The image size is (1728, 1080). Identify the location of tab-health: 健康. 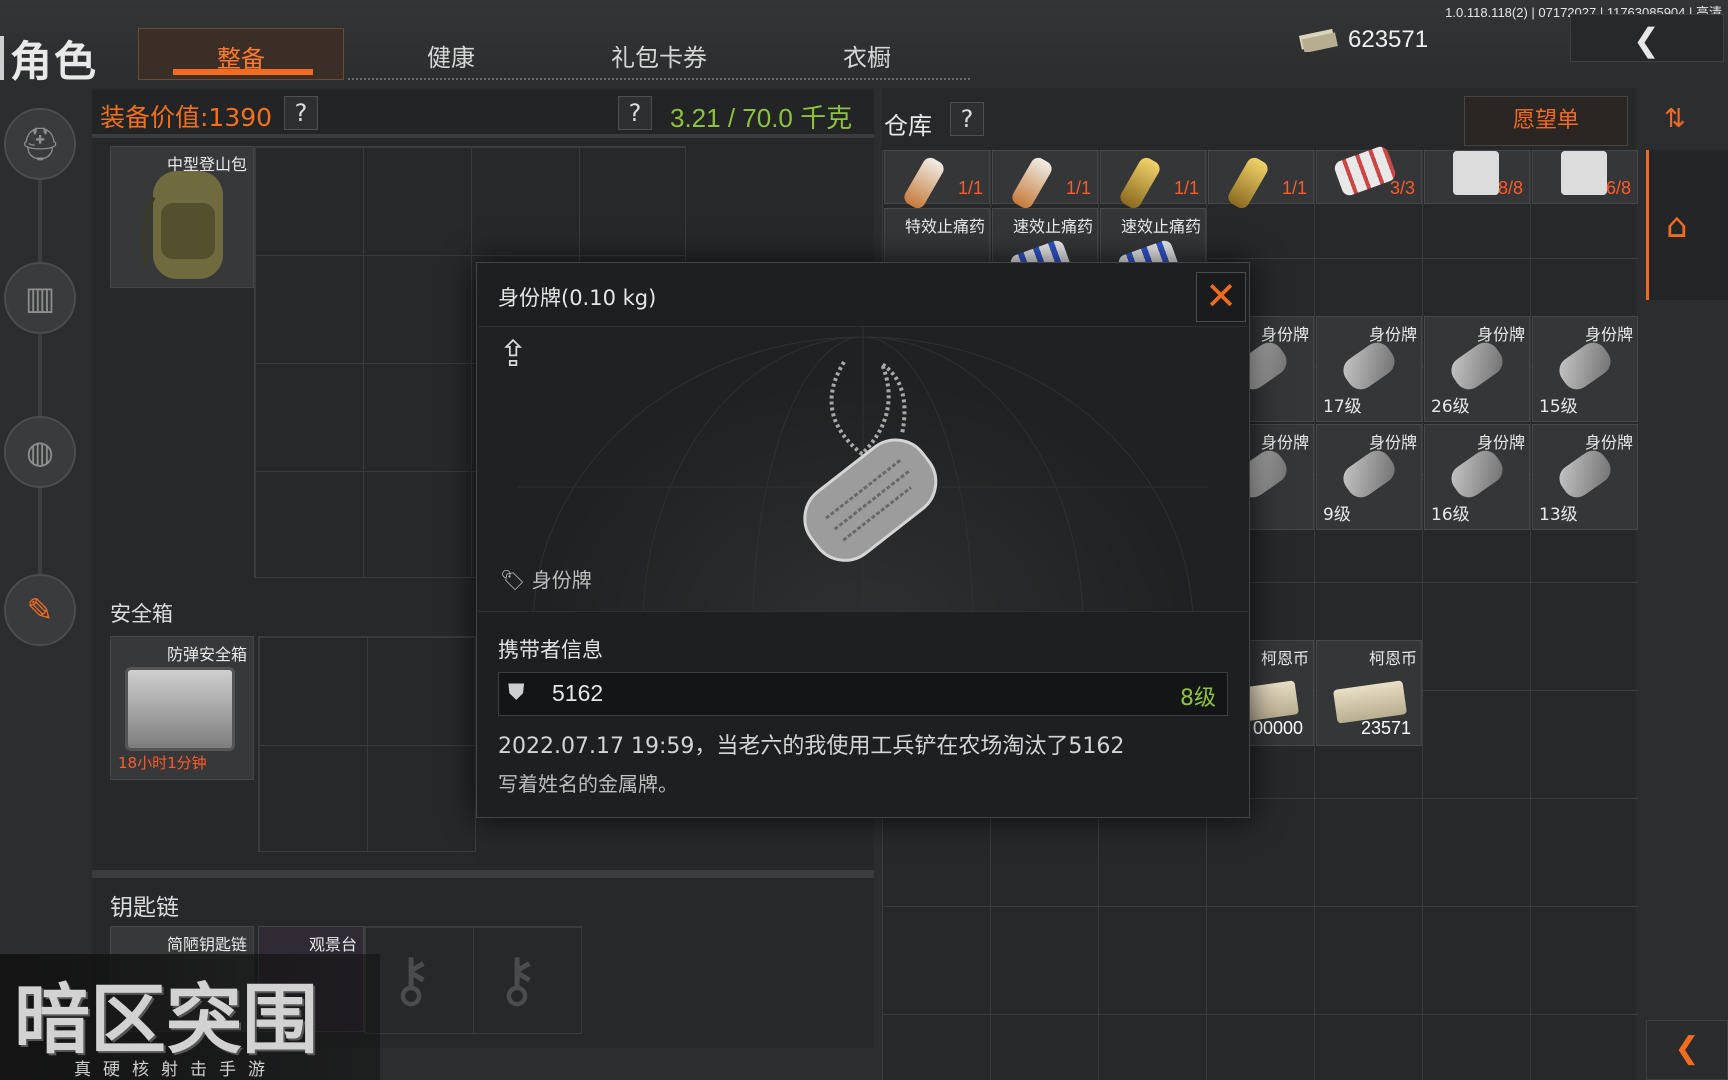
(451, 54).